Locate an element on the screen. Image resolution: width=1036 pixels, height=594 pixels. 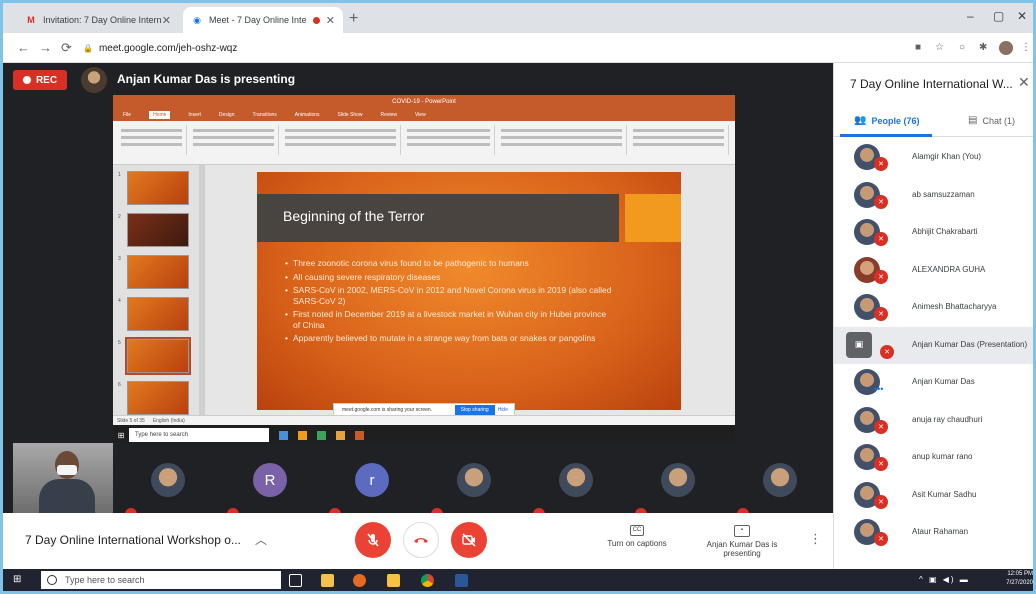
list-item: ▣ ✕ Anjan Kumar Das (Presentation) is located at coordinates (933, 345).